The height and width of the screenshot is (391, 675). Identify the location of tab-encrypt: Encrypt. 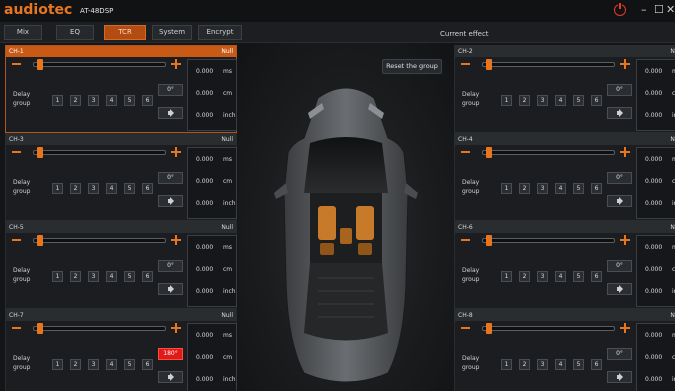
(220, 32).